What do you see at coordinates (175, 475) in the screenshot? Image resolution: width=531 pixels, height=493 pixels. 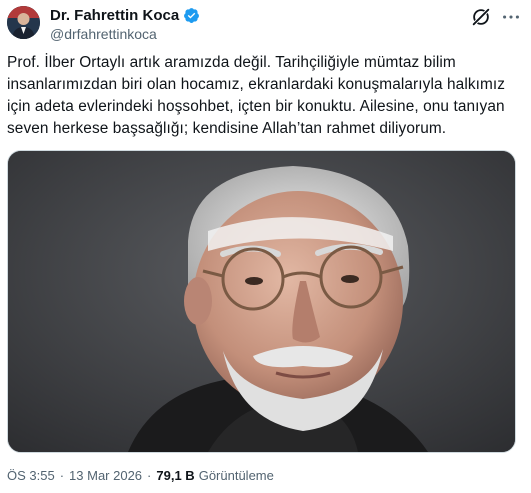 I see `views-count: 79,1 B` at bounding box center [175, 475].